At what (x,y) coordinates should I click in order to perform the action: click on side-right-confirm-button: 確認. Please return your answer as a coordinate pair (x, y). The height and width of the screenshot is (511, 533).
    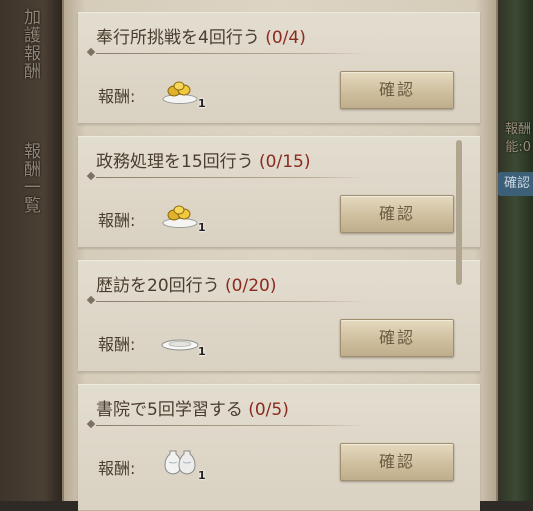
    Looking at the image, I should click on (515, 184).